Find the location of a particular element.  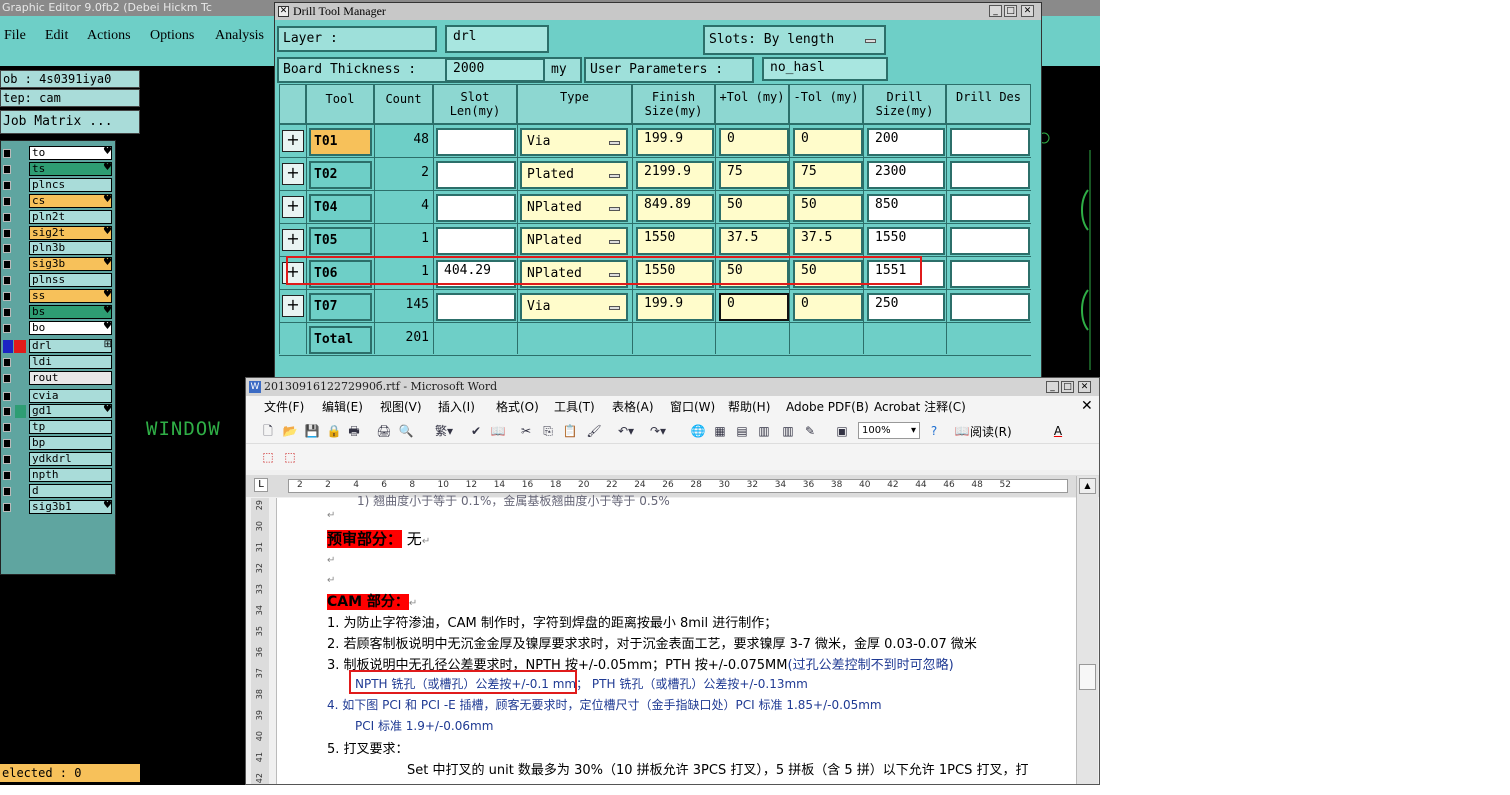

drill-size-input: 1550 is located at coordinates (906, 241).